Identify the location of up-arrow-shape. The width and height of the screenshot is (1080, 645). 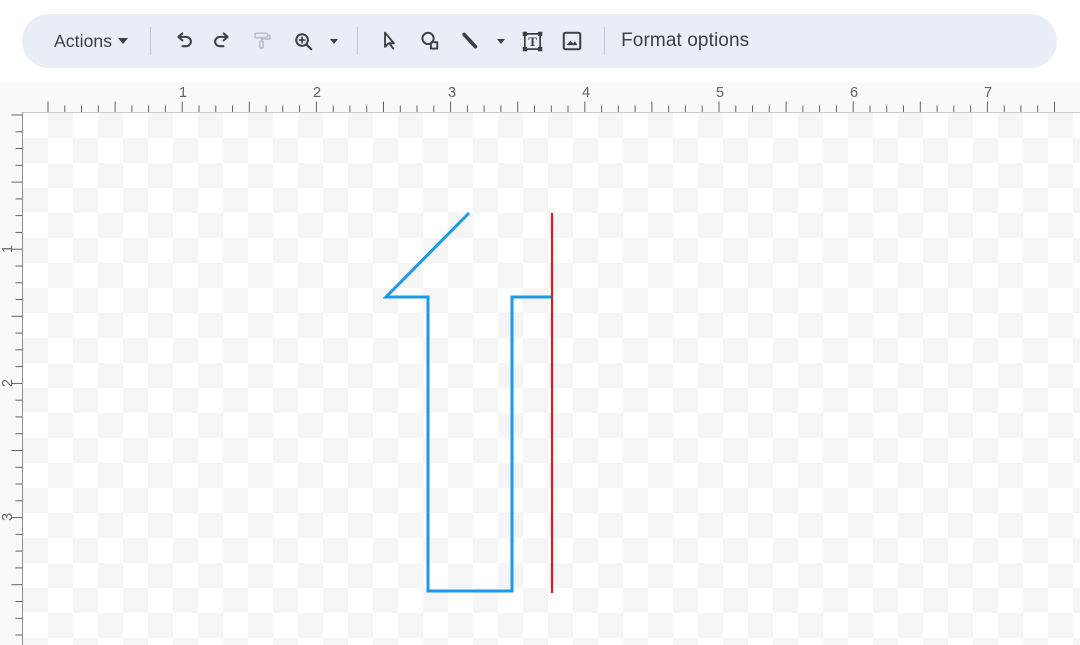
(467, 402).